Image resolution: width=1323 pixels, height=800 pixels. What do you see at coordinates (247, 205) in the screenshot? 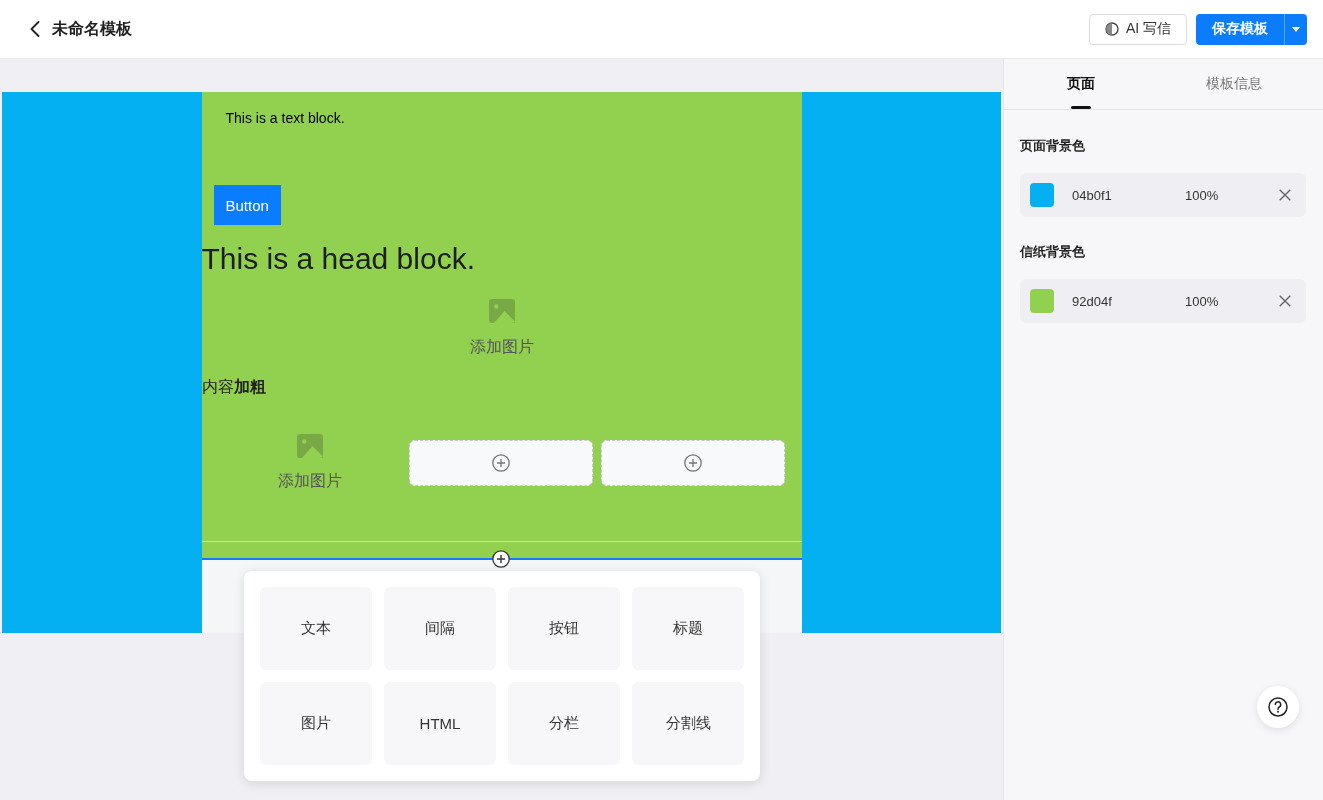
I see `email-button: Button` at bounding box center [247, 205].